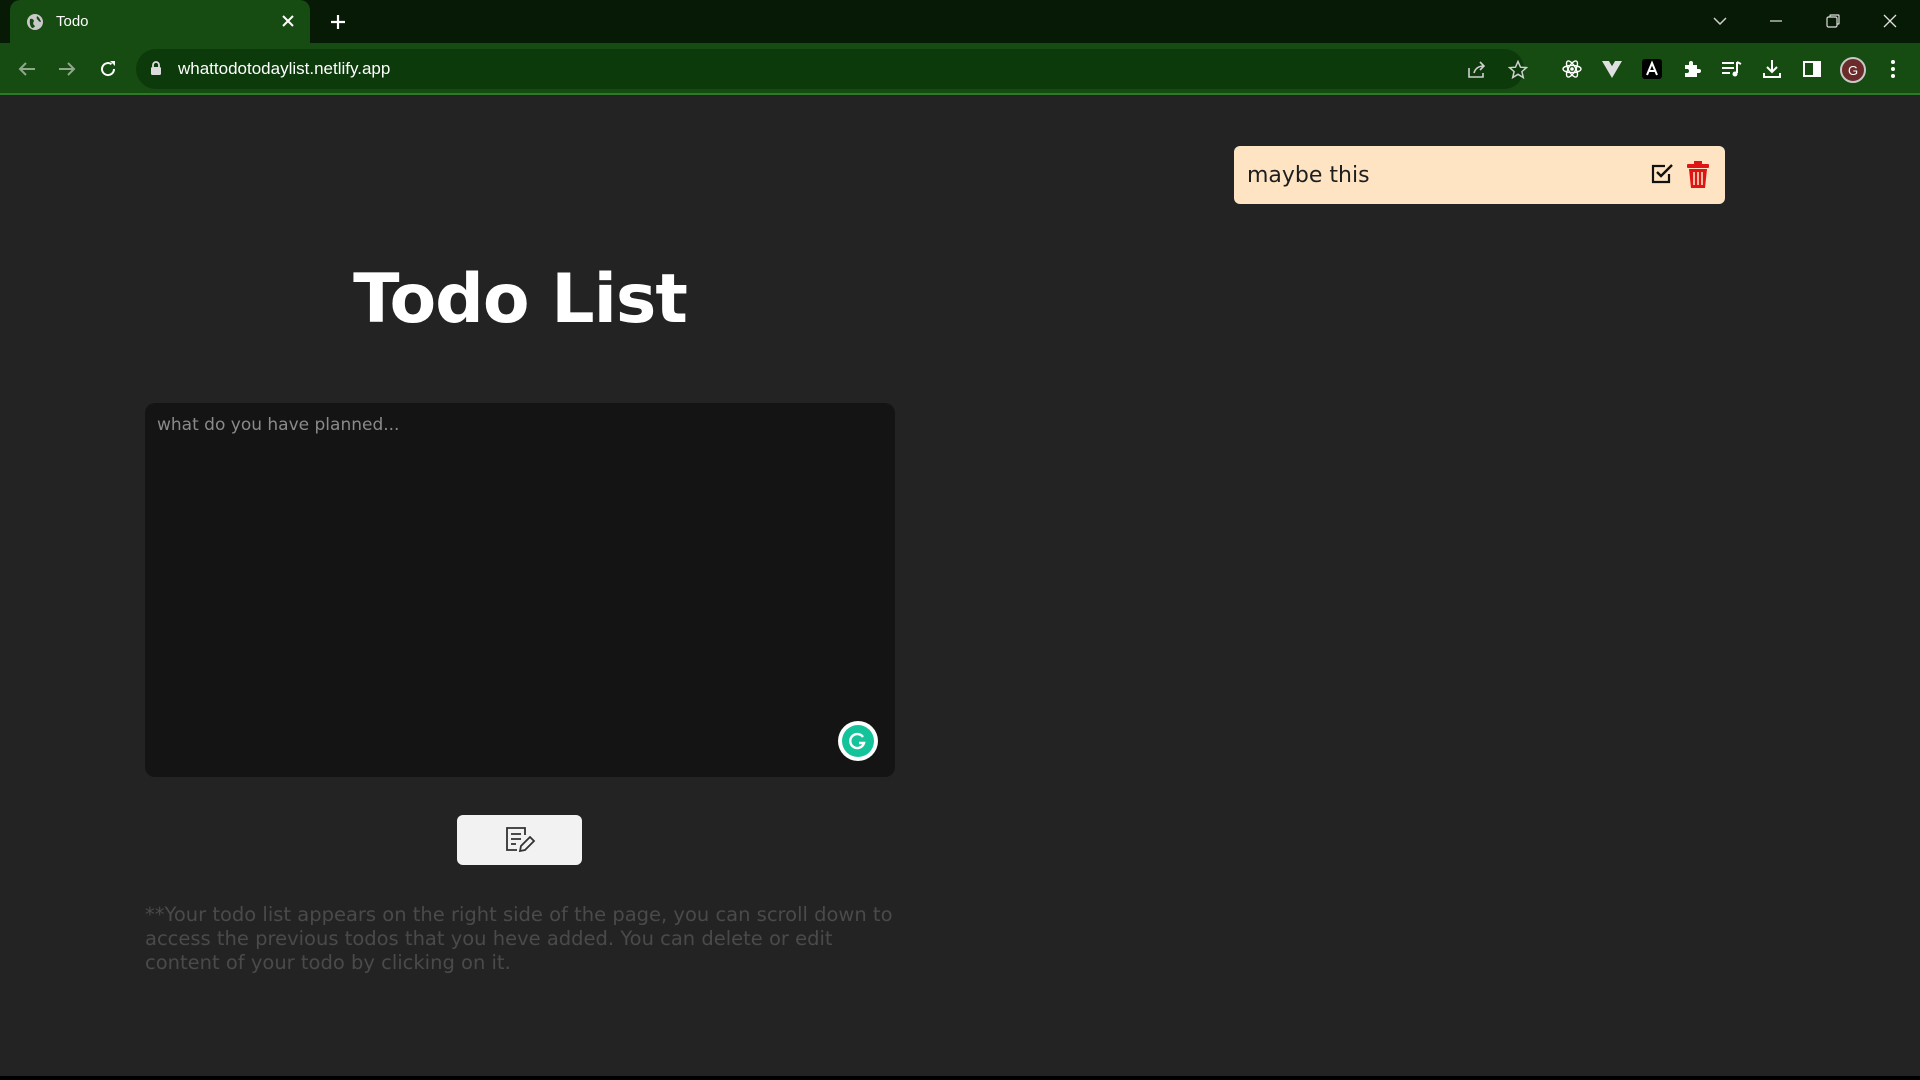  I want to click on bottom-border, so click(960, 1078).